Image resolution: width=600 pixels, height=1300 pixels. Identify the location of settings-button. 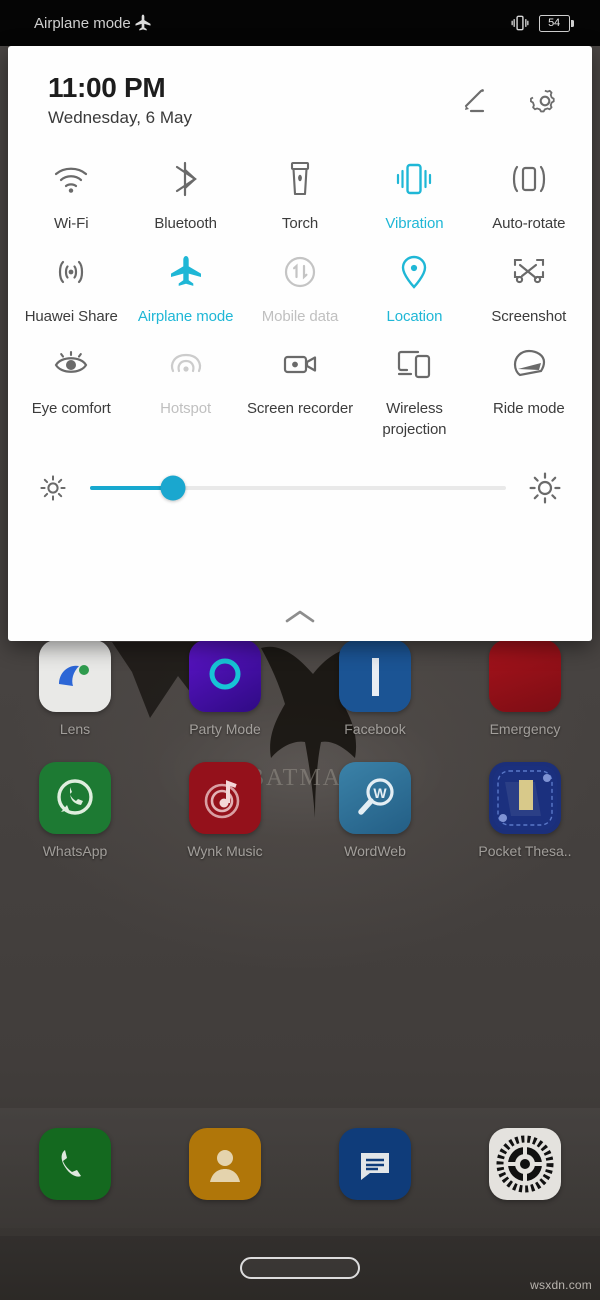
(545, 101).